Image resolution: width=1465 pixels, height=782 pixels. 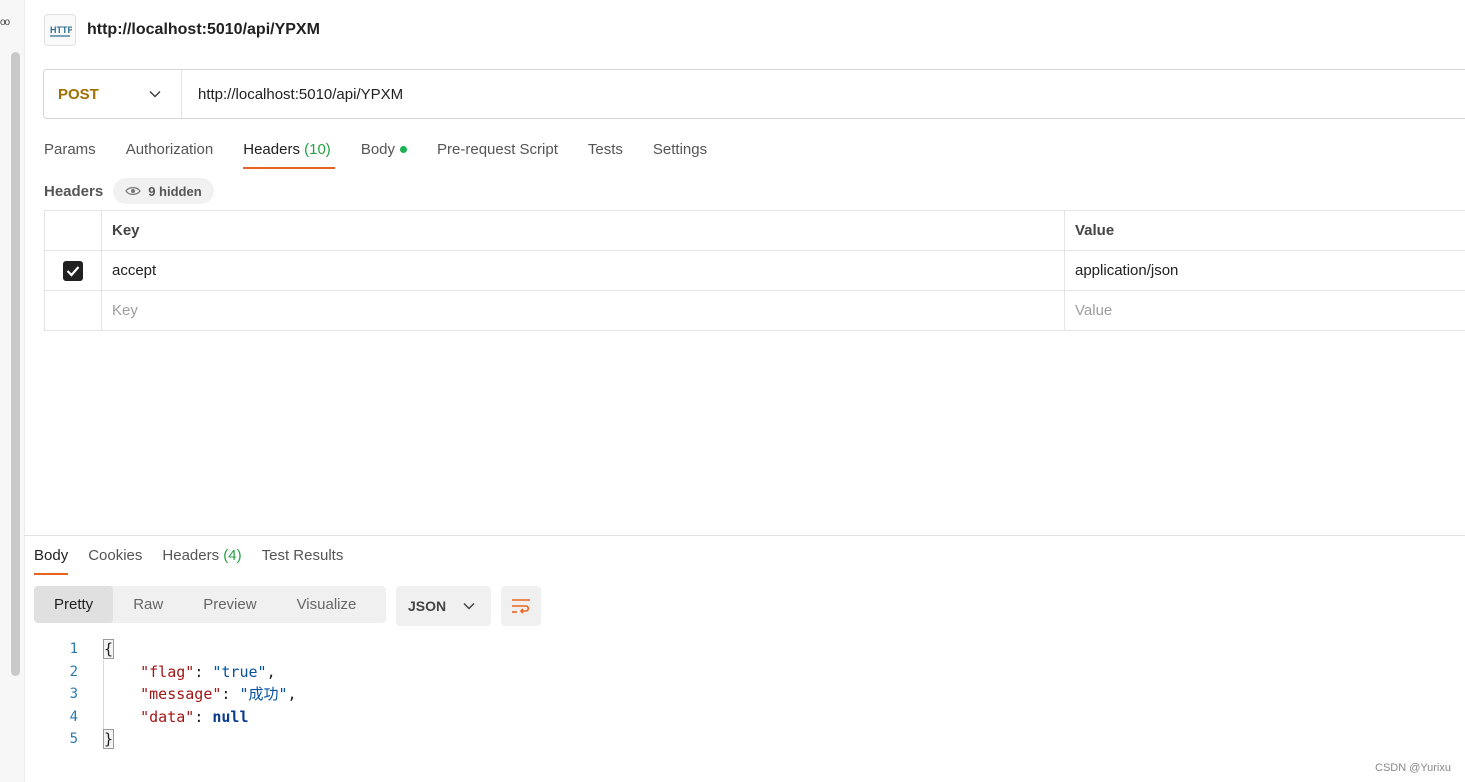 What do you see at coordinates (229, 604) in the screenshot?
I see `view-mode-preview: Preview` at bounding box center [229, 604].